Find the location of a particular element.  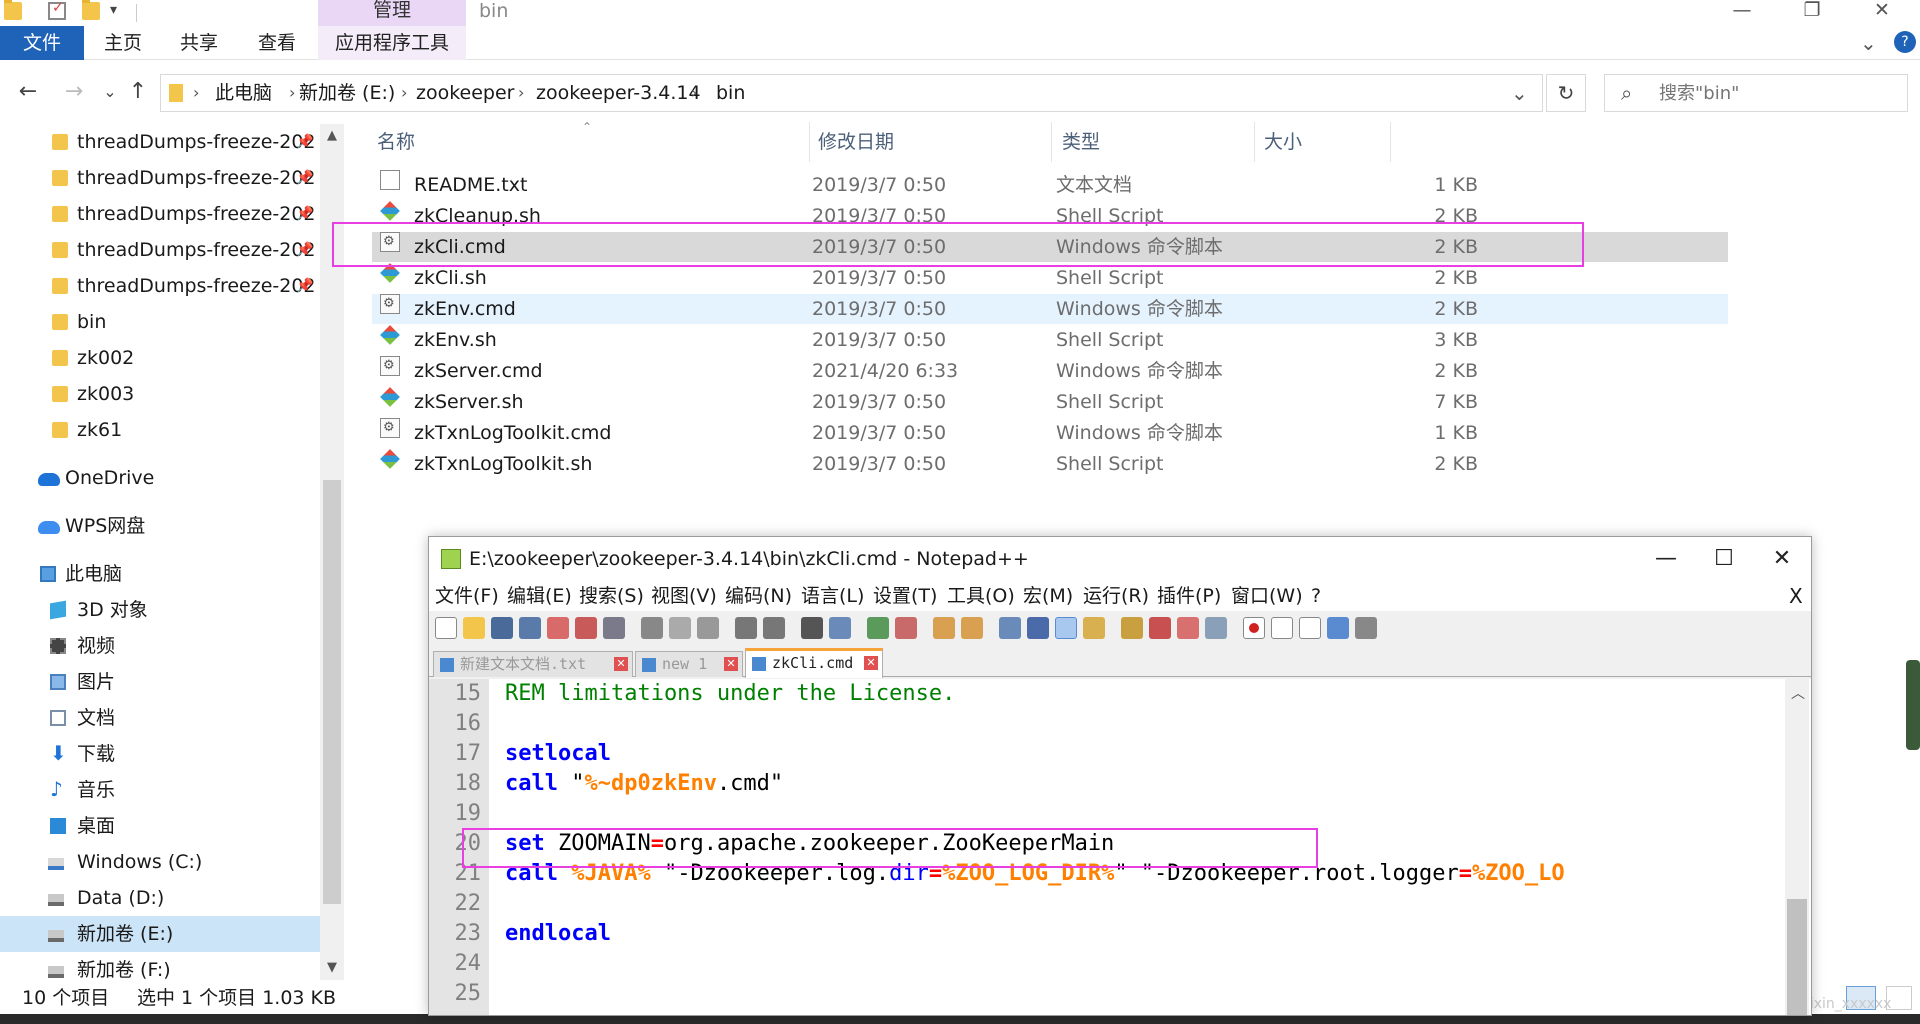

npp-maximize-button: ☐ is located at coordinates (1724, 559).